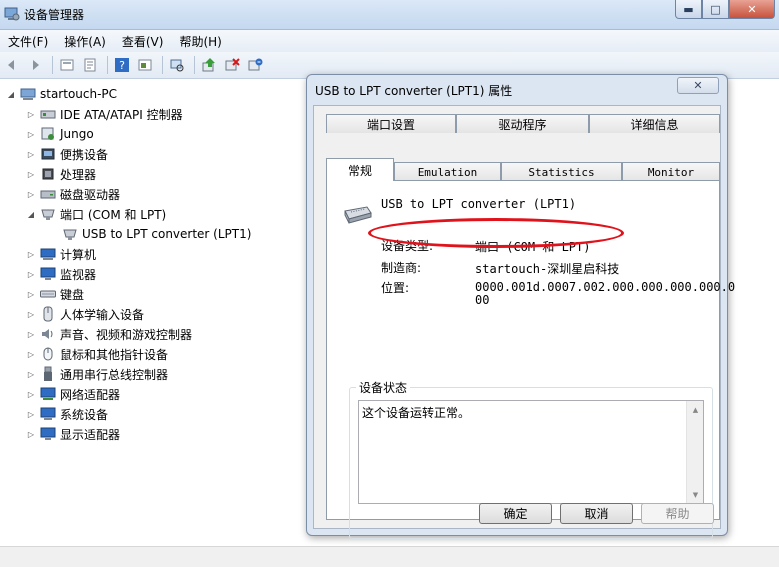  I want to click on update-driver-button, so click(209, 65).